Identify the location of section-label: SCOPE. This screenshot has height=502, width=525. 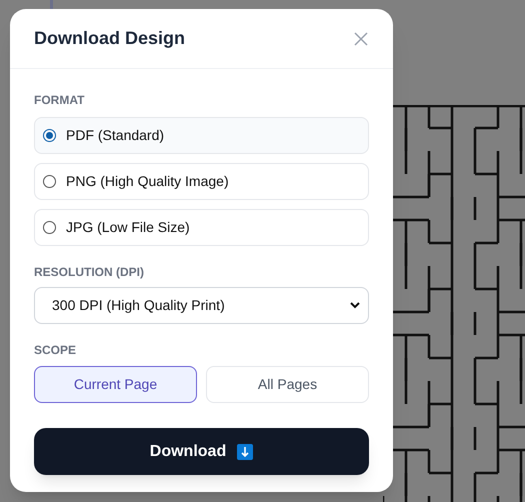
(56, 350).